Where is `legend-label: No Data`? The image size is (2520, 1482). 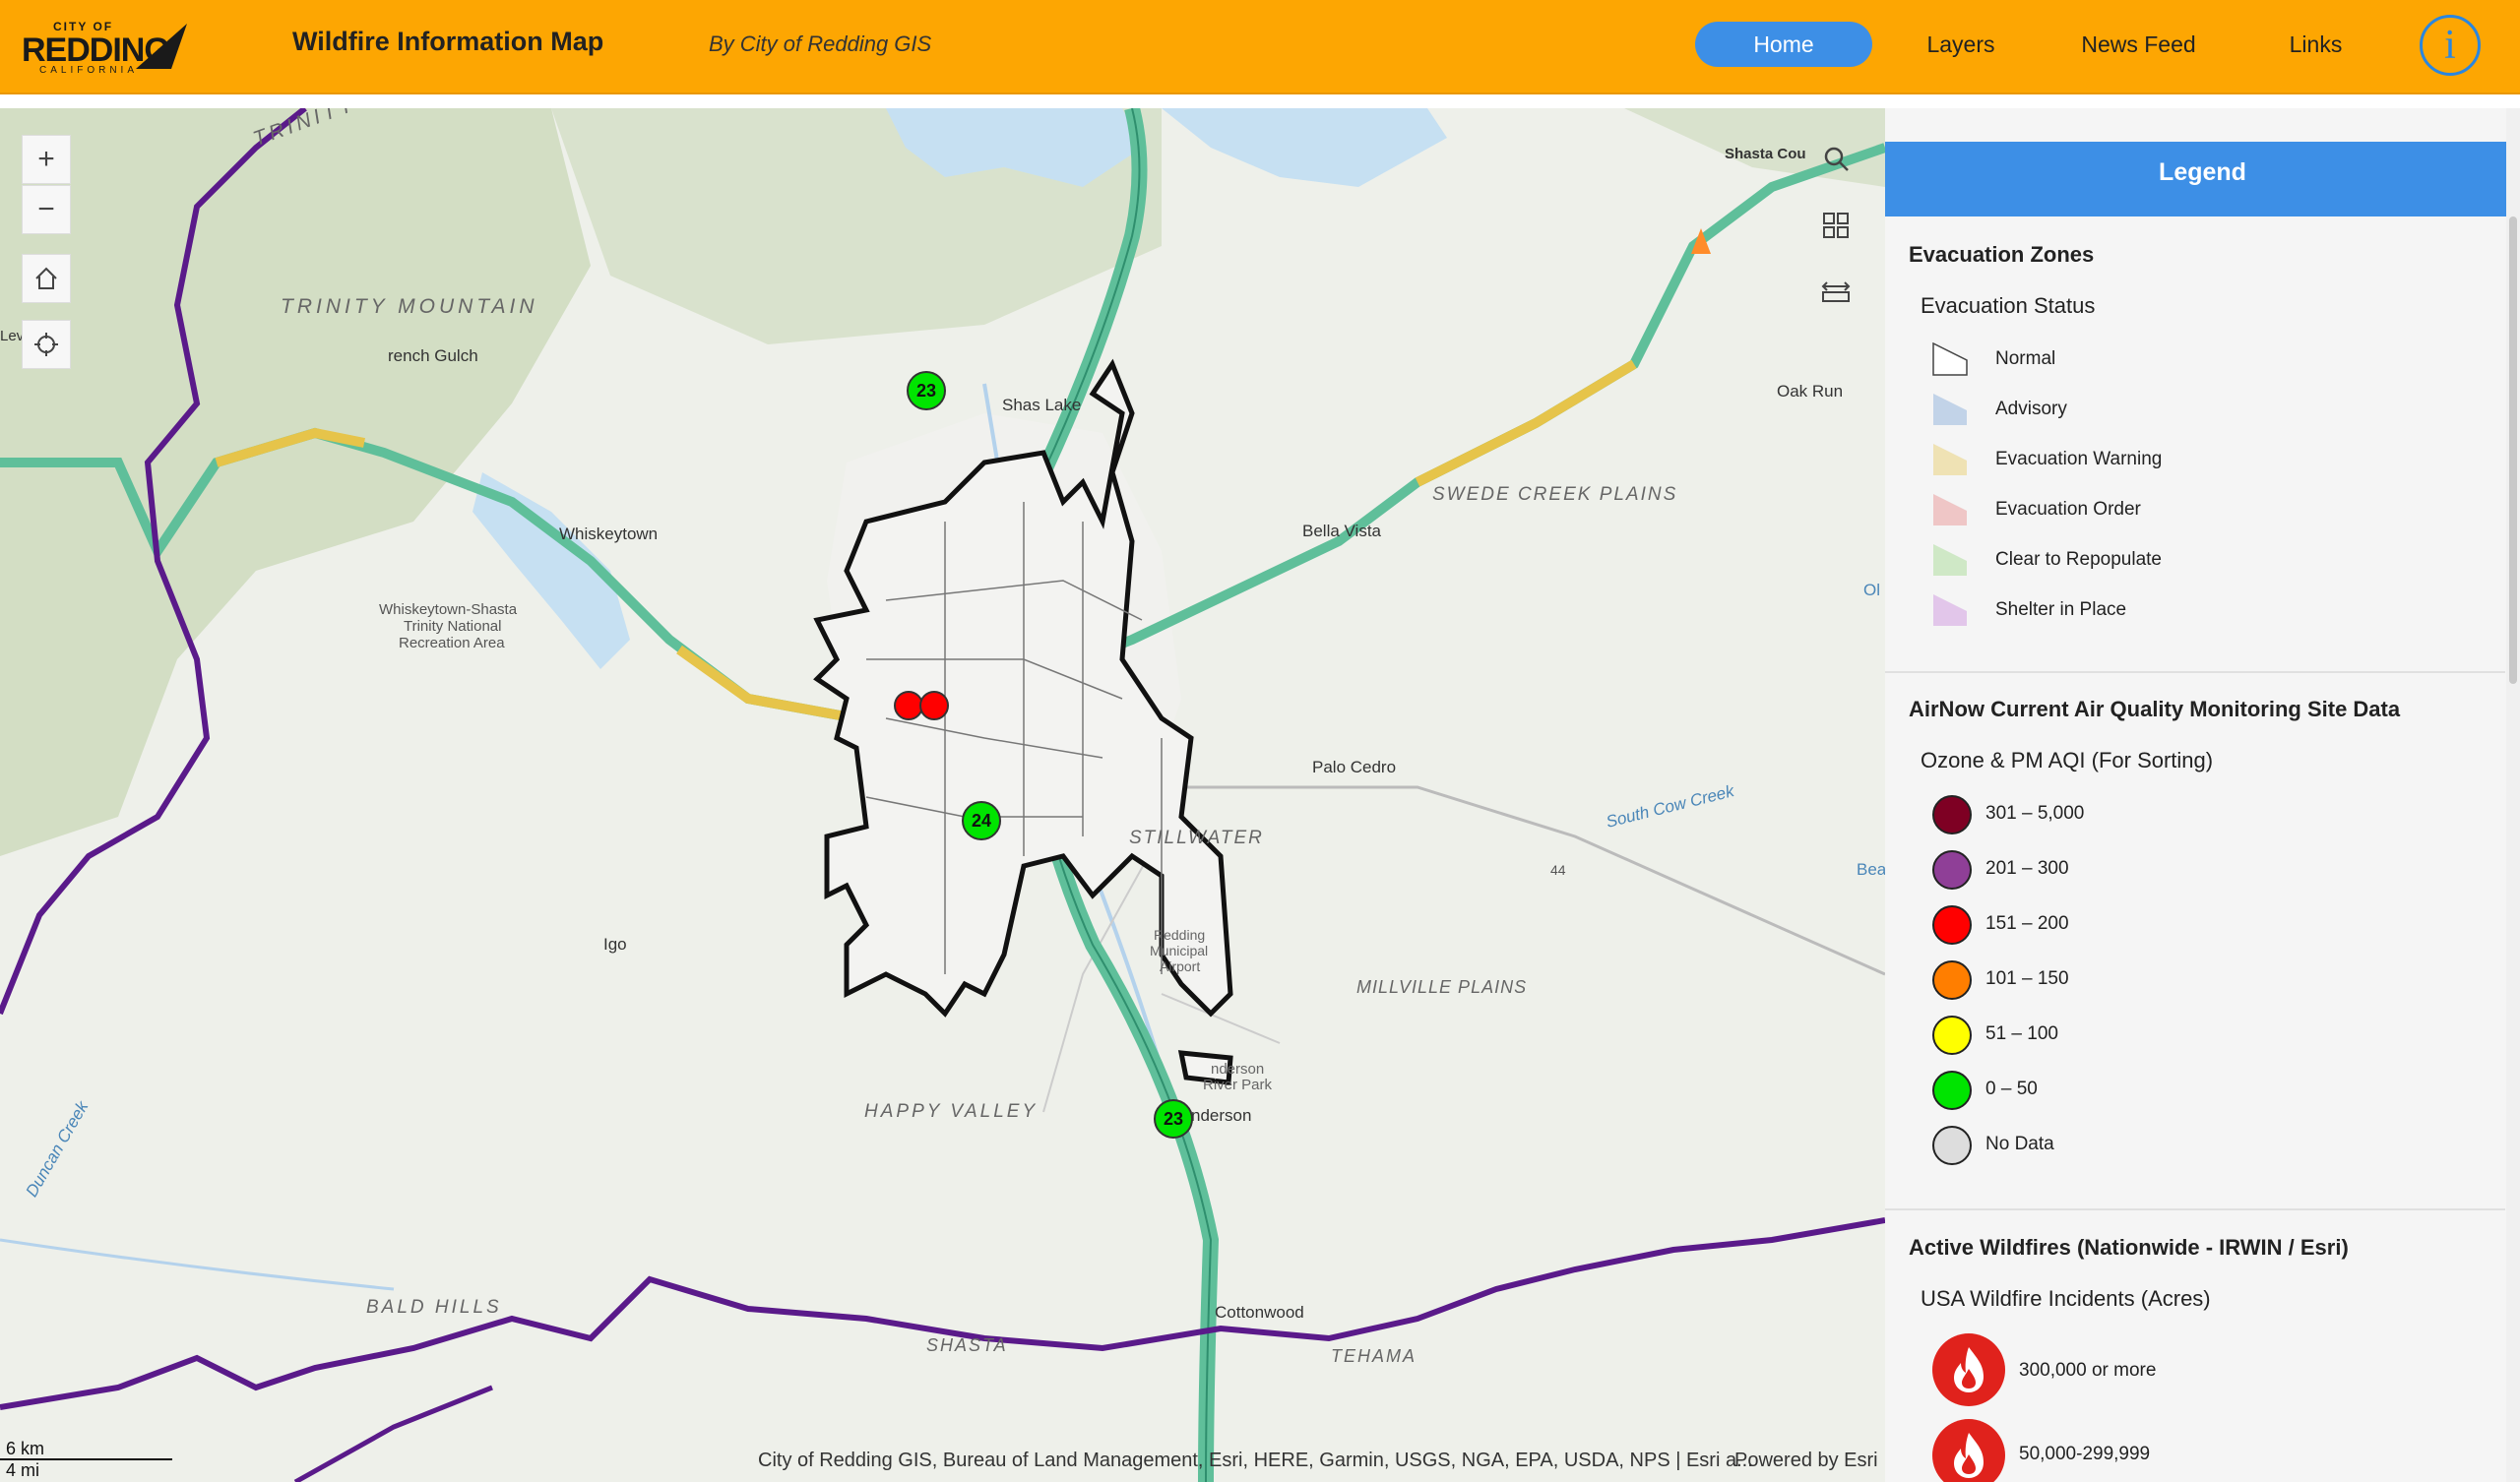
legend-label: No Data is located at coordinates (2019, 1144).